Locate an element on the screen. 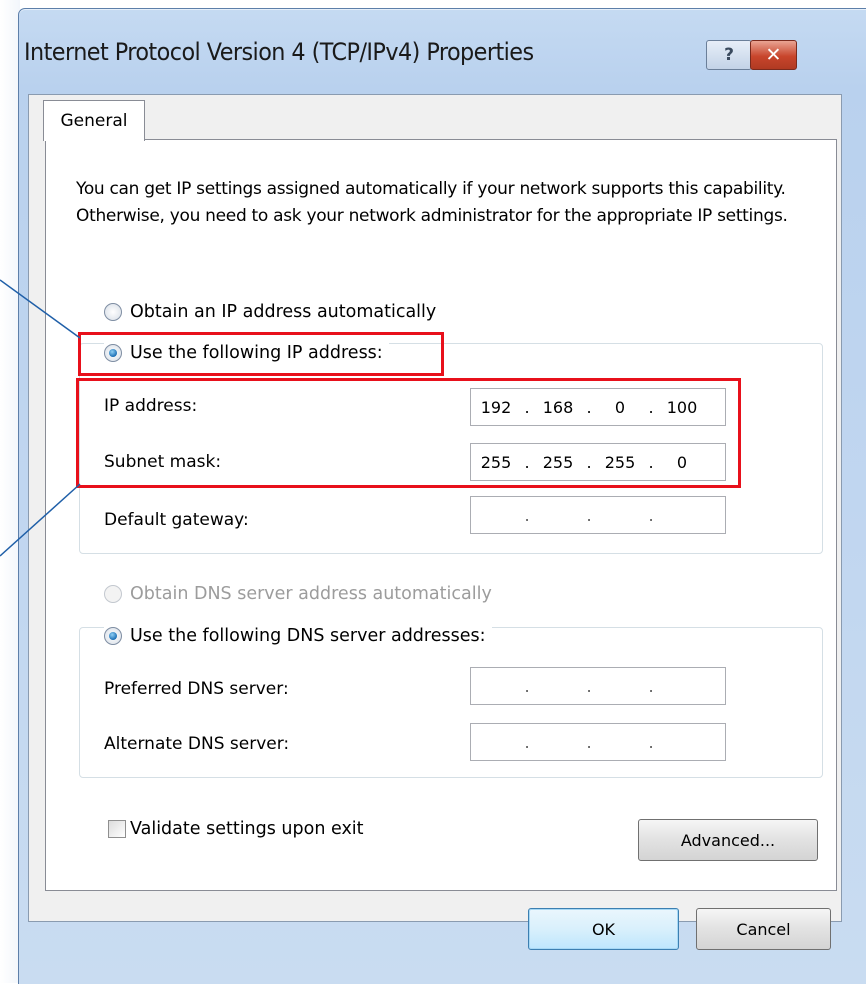 This screenshot has width=866, height=984. callout-line-upper is located at coordinates (40, 309).